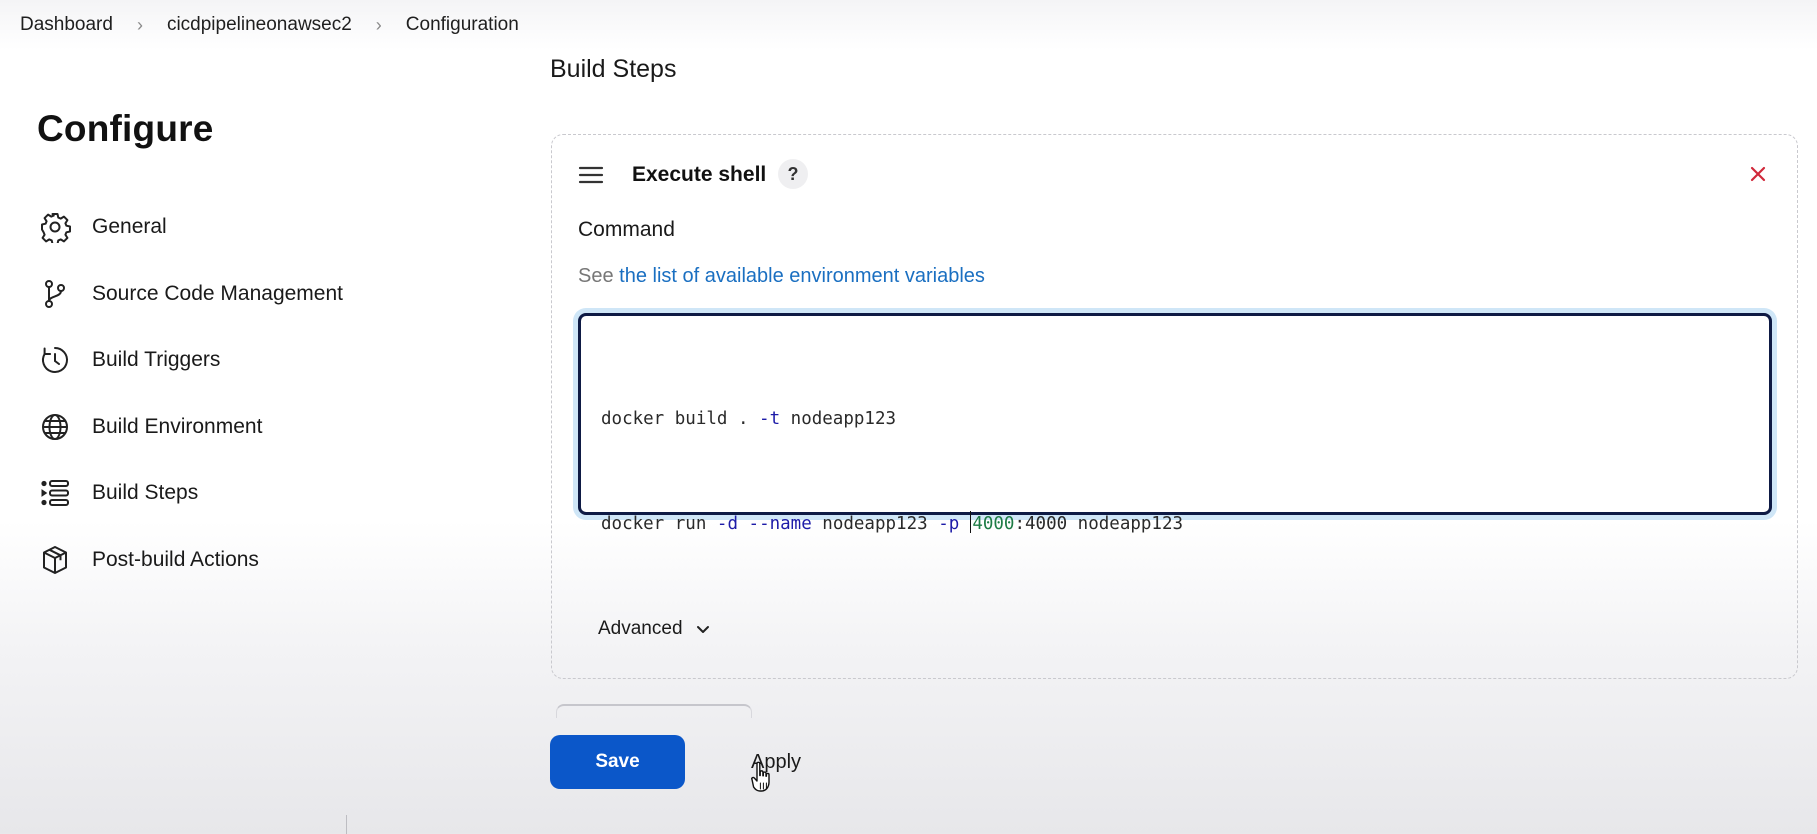 The width and height of the screenshot is (1817, 834). I want to click on gear-icon, so click(55, 227).